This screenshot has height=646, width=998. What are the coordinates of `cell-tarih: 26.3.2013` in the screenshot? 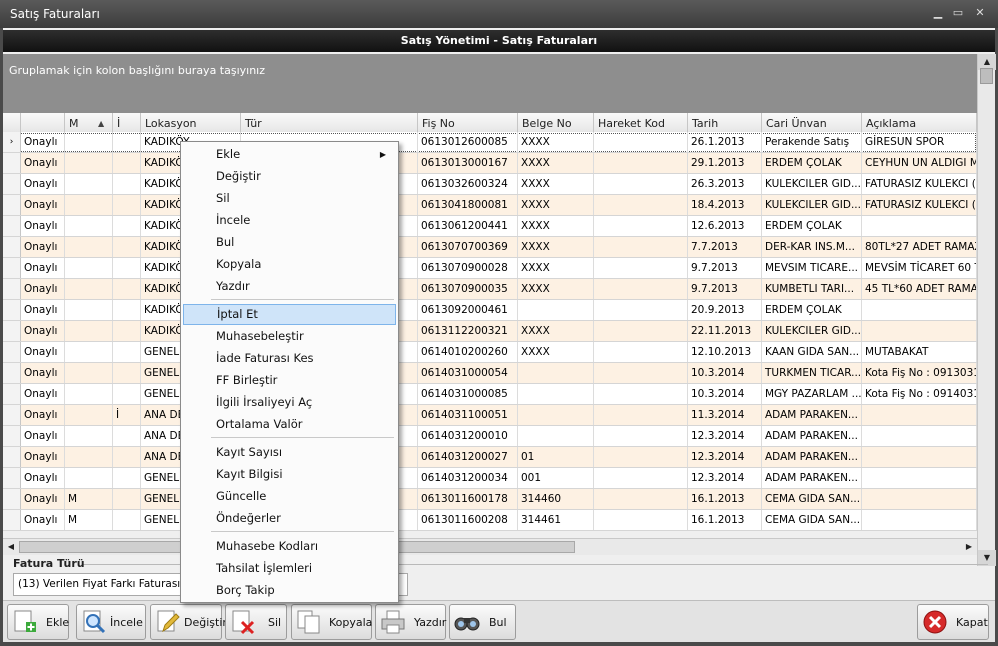 It's located at (725, 184).